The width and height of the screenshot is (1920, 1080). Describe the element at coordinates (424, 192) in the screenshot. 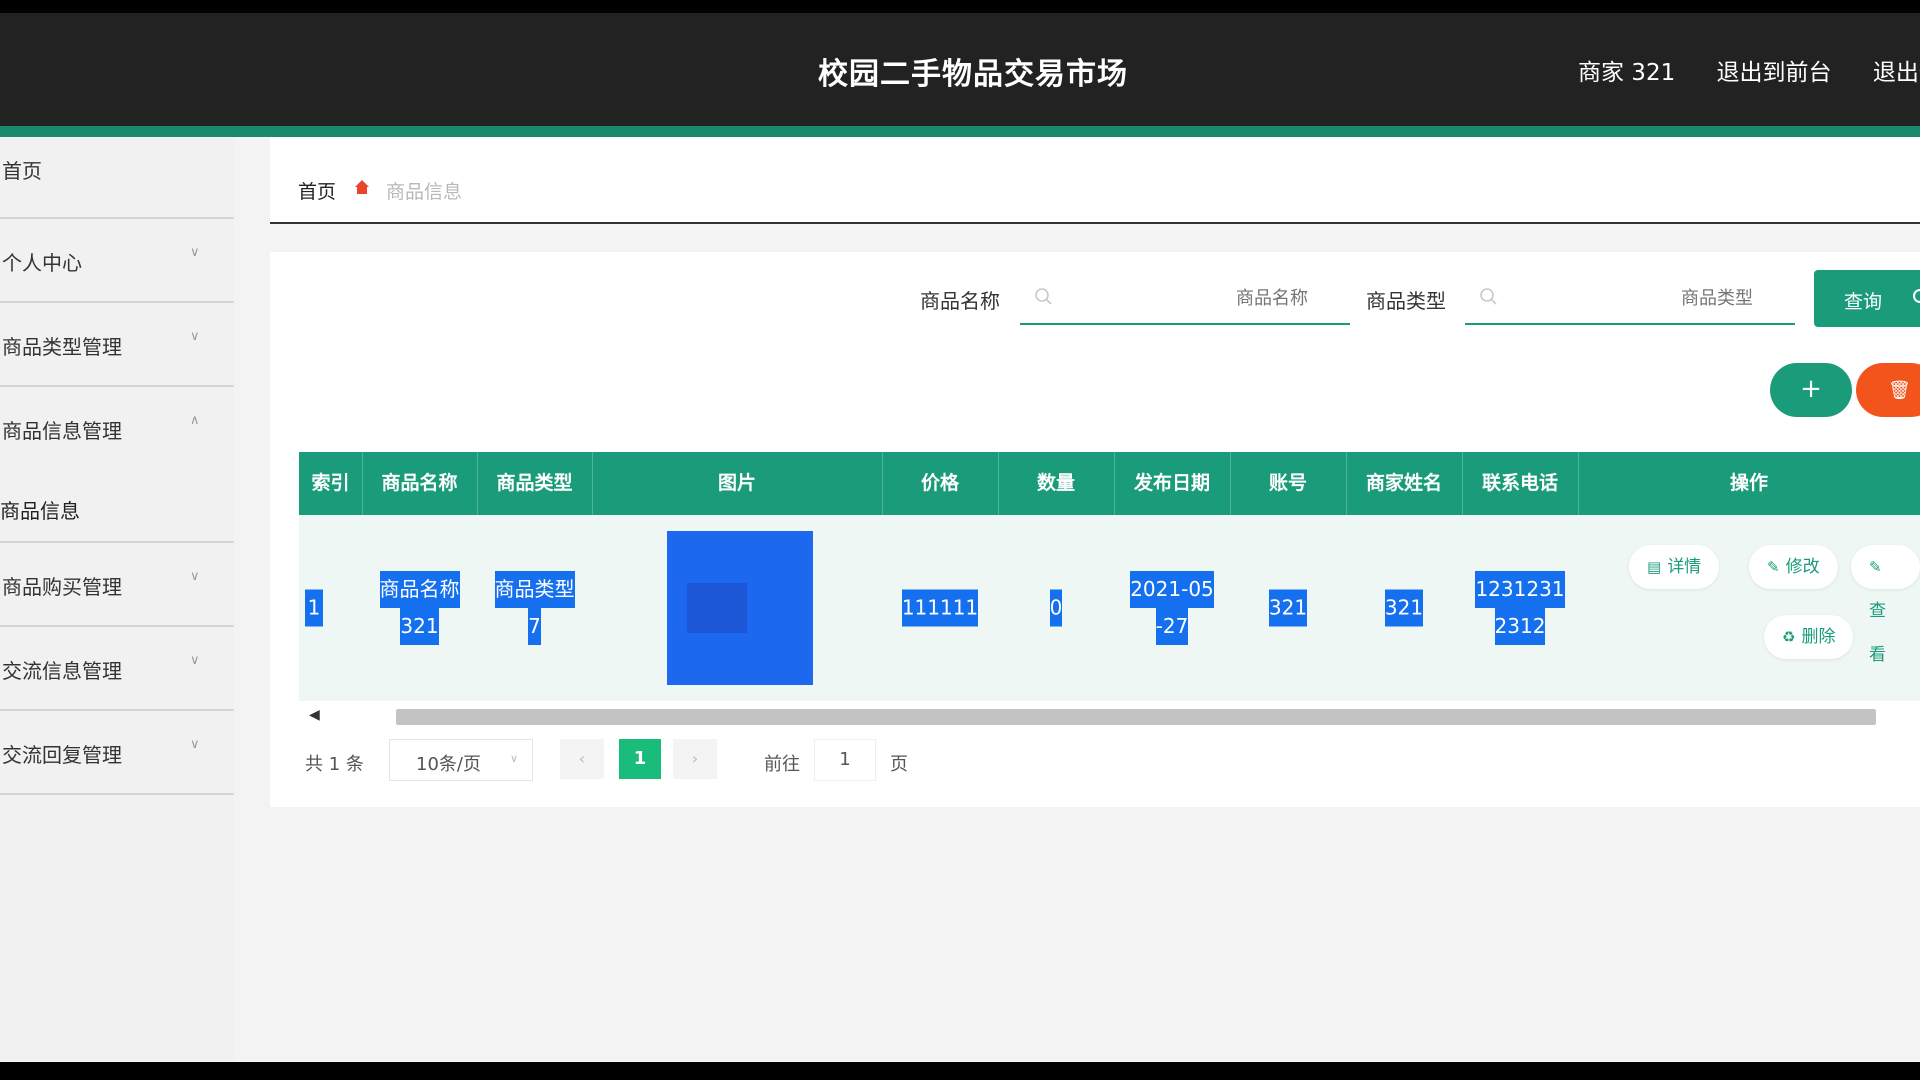

I see `breadcrumb-current: 商品信息` at that location.